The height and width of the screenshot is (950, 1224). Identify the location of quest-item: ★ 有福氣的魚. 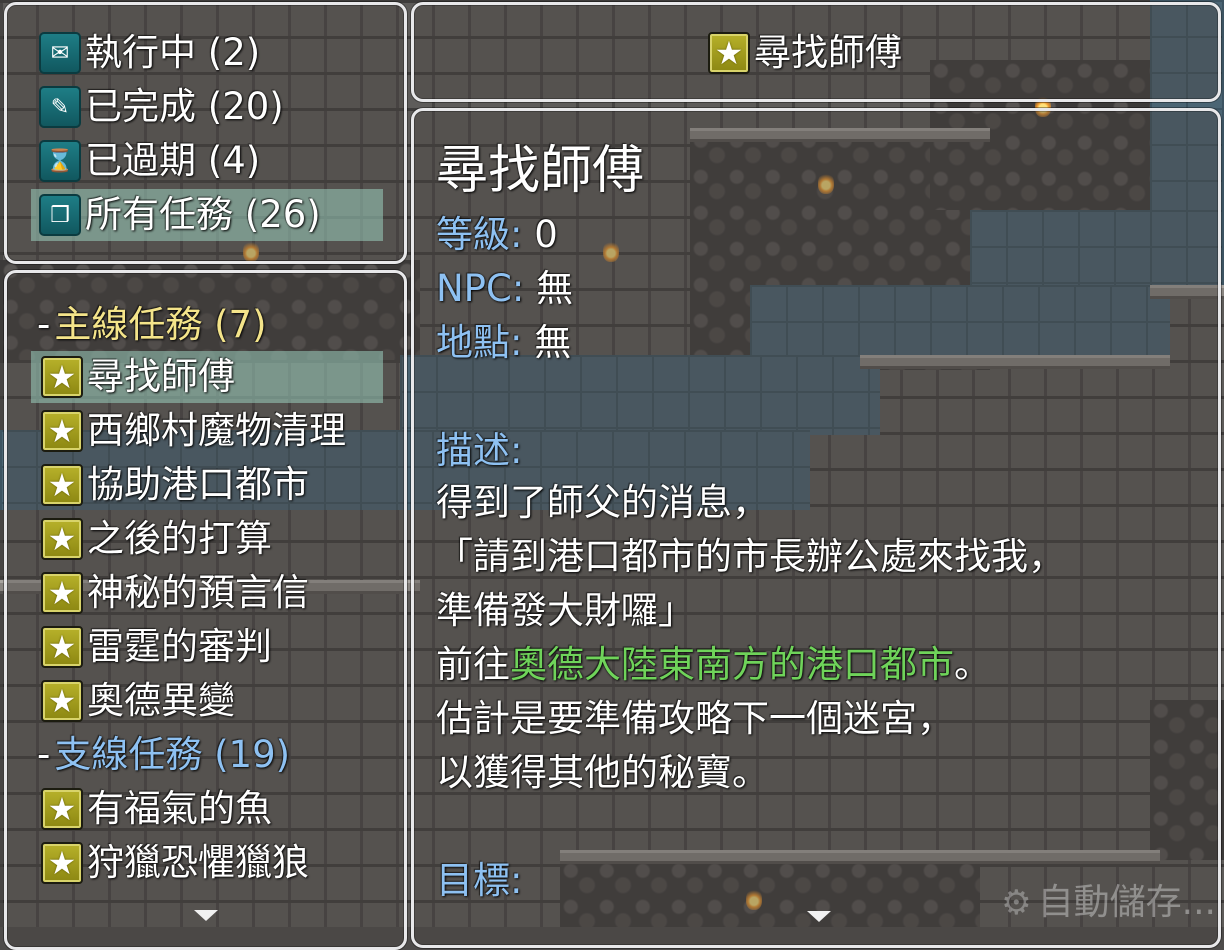
(156, 809).